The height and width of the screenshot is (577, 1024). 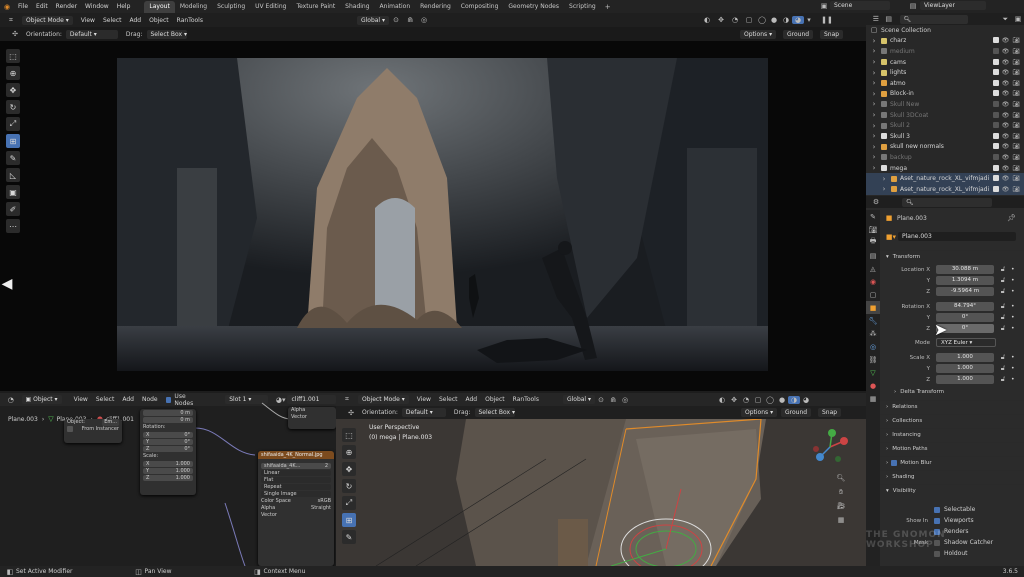 I want to click on tab-rendering: Rendering, so click(x=435, y=7).